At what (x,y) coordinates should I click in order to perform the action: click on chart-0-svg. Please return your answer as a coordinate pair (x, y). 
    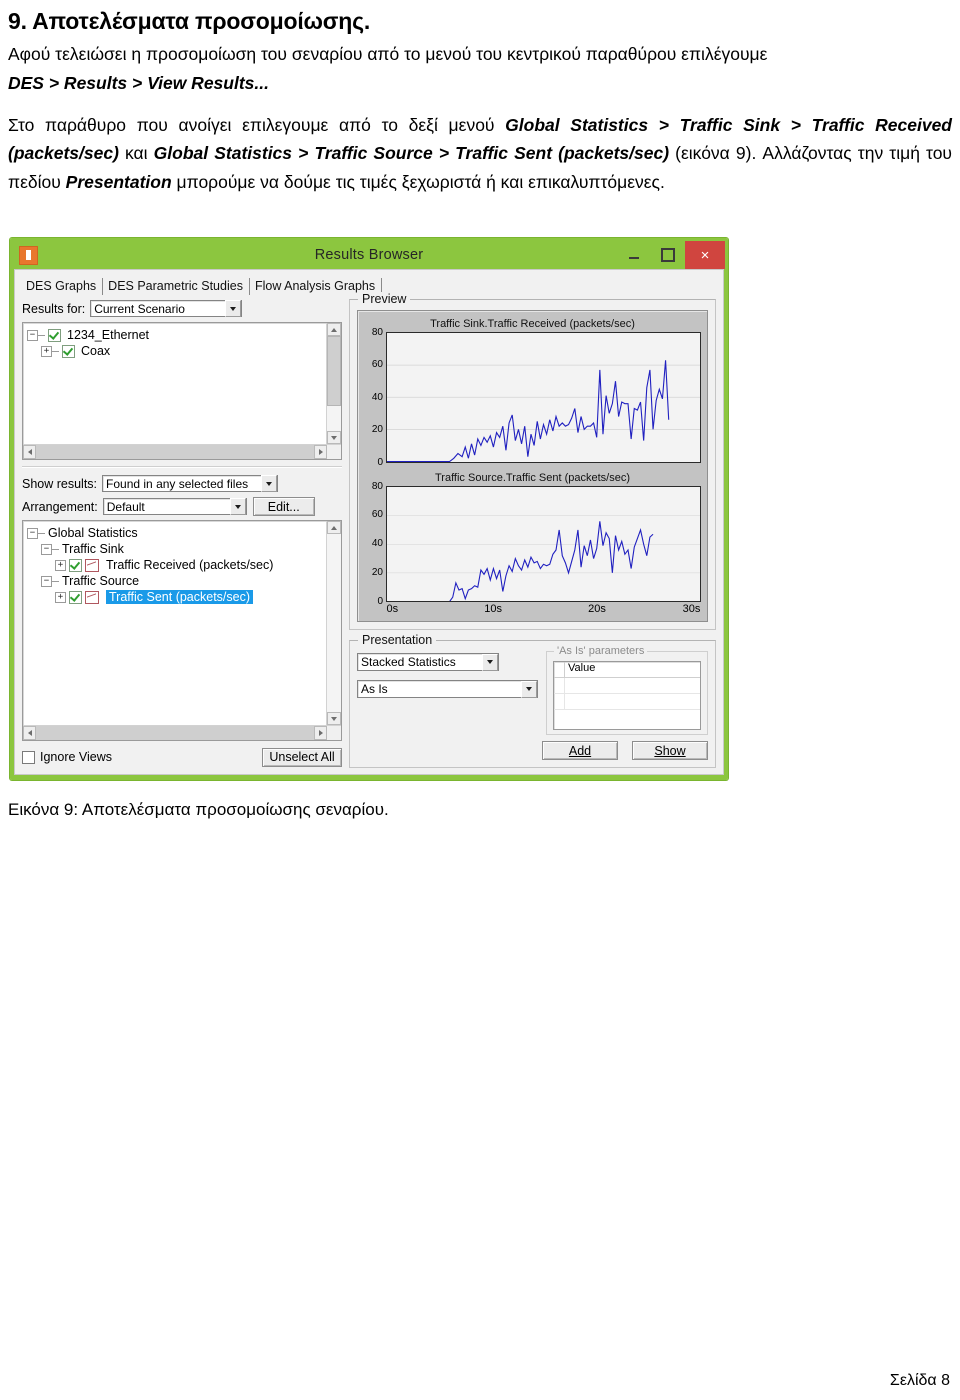
    Looking at the image, I should click on (543, 397).